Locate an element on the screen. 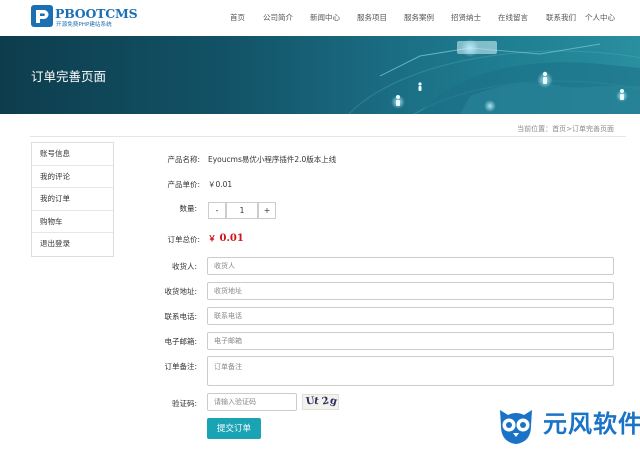 The height and width of the screenshot is (456, 640). divider is located at coordinates (328, 136).